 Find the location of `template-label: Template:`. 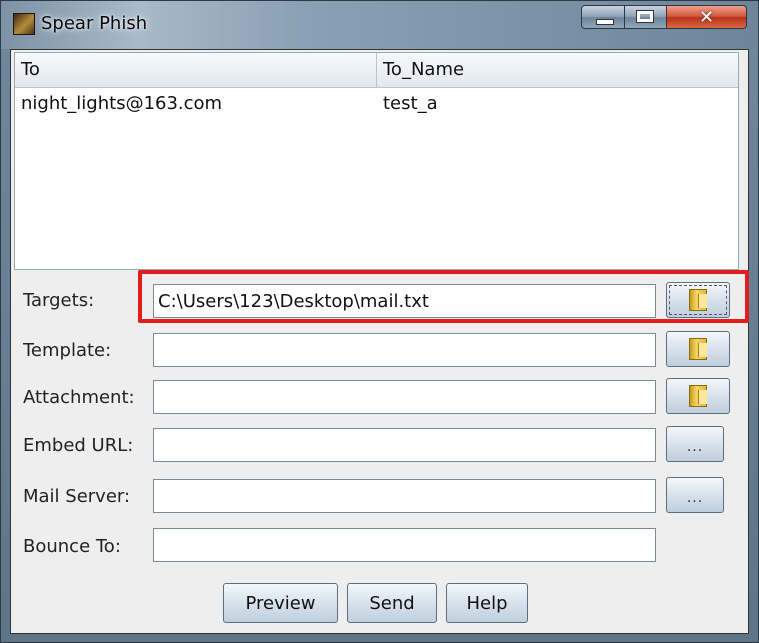

template-label: Template: is located at coordinates (67, 350).